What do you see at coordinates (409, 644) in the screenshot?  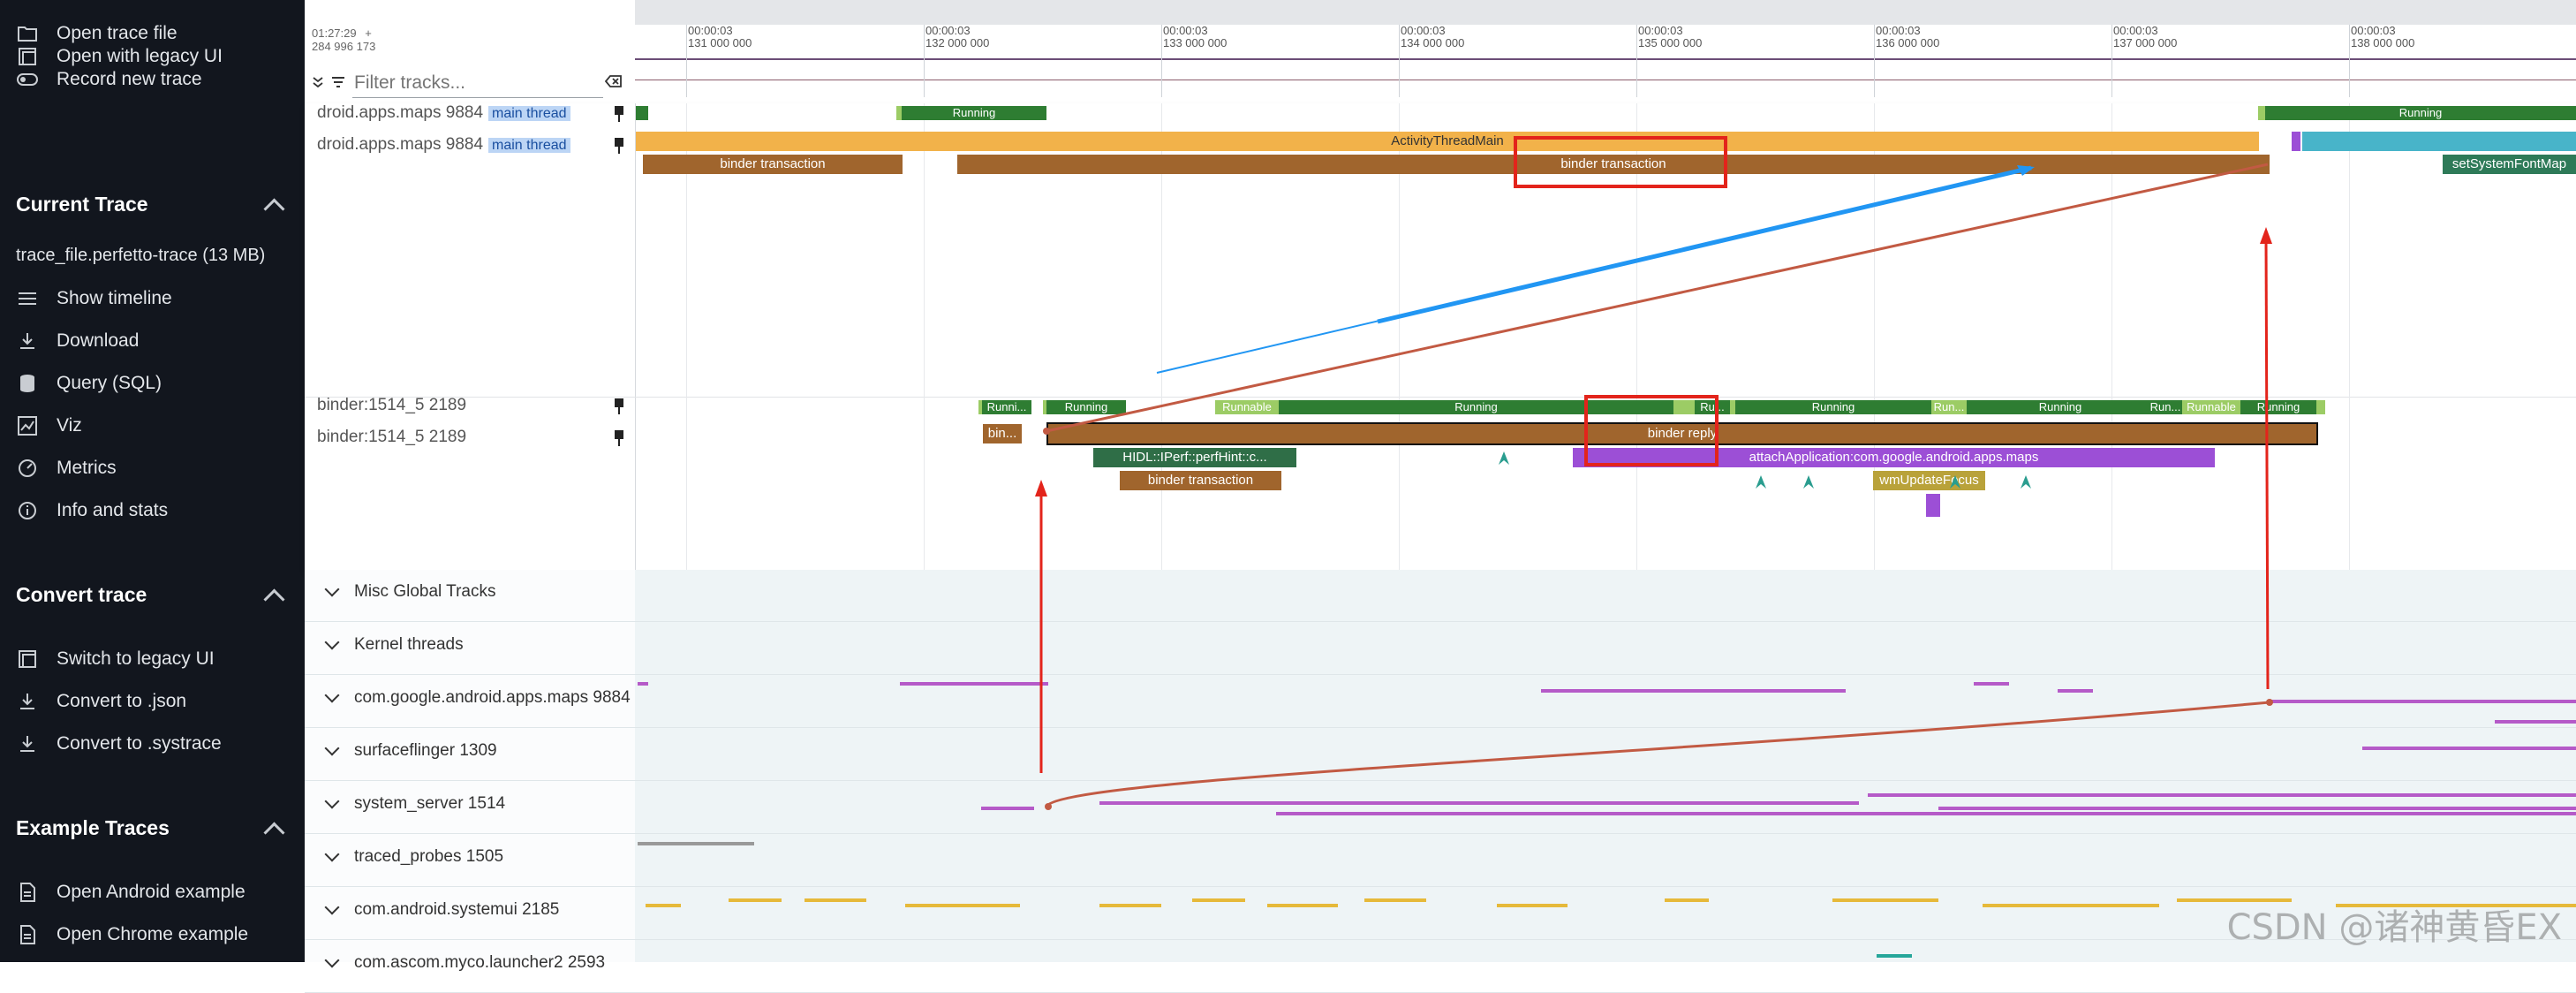 I see `process-label: Kernel threads` at bounding box center [409, 644].